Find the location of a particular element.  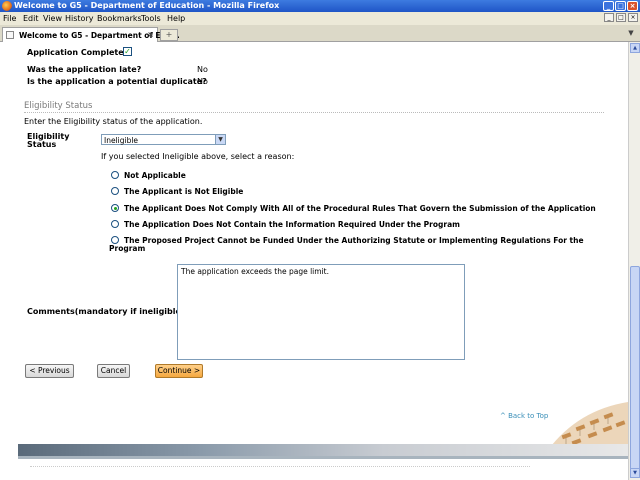

section-divider is located at coordinates (314, 112).